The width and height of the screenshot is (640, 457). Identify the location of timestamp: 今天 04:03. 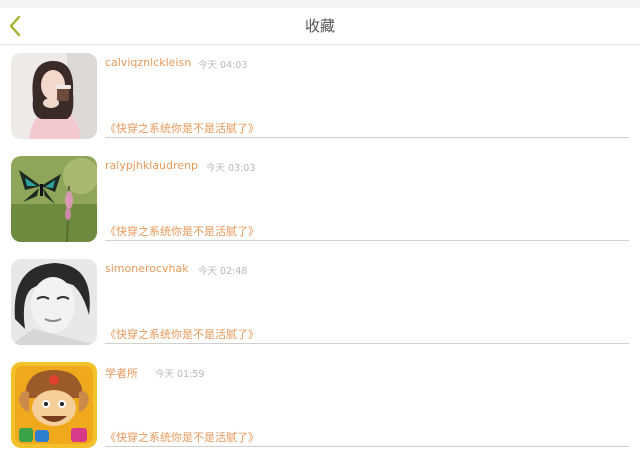
(223, 65).